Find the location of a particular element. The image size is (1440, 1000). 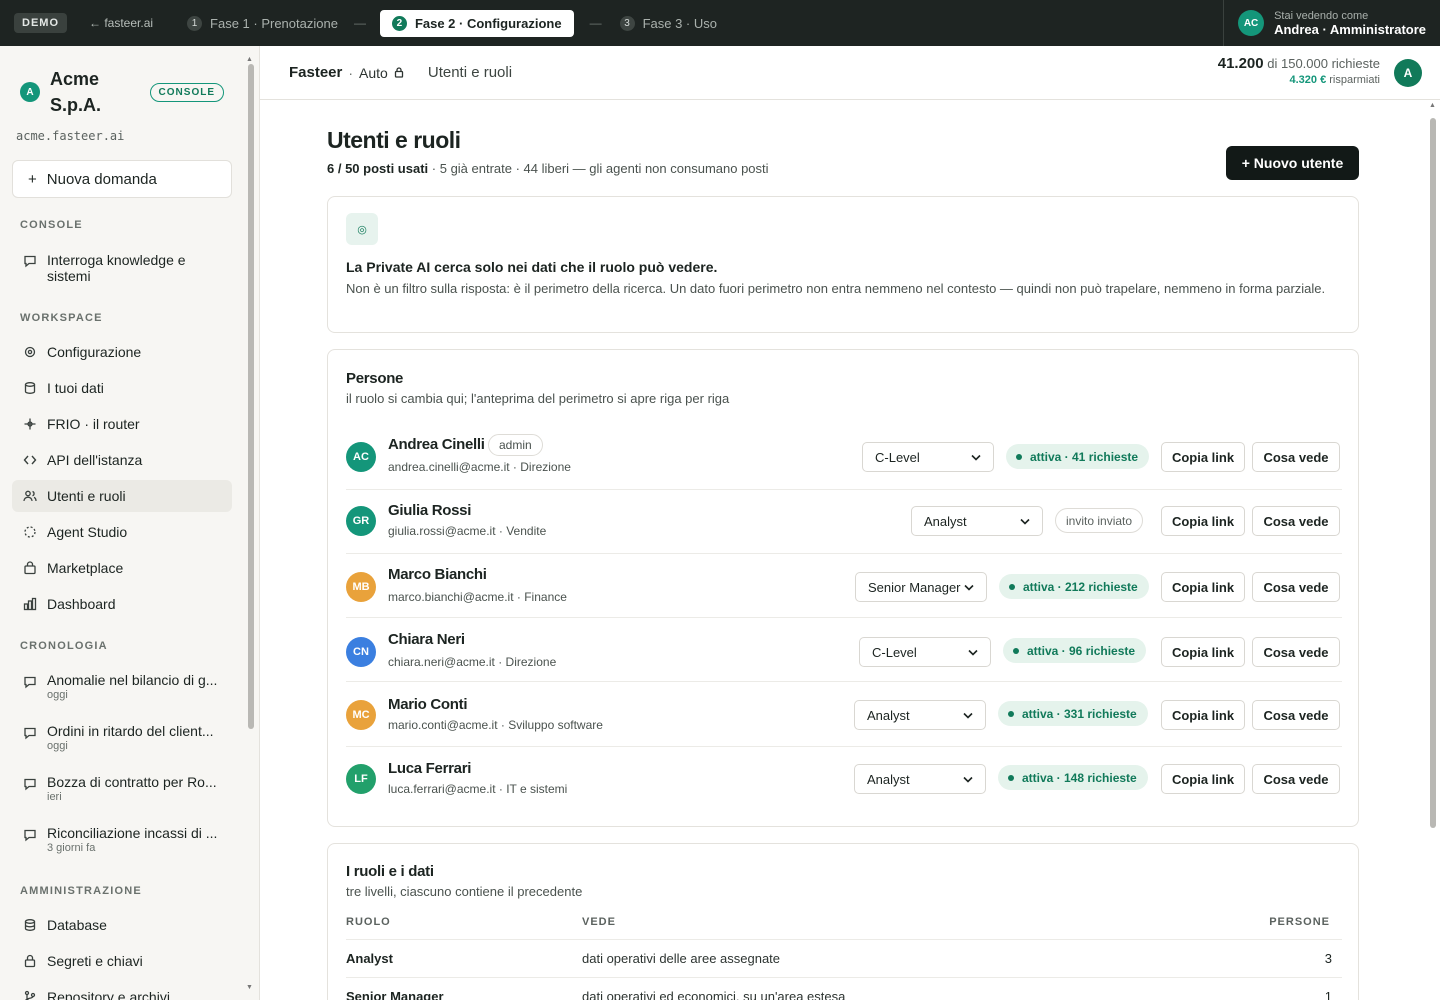

history-item: Bozza di contratto per Ro... ieri is located at coordinates (122, 788).